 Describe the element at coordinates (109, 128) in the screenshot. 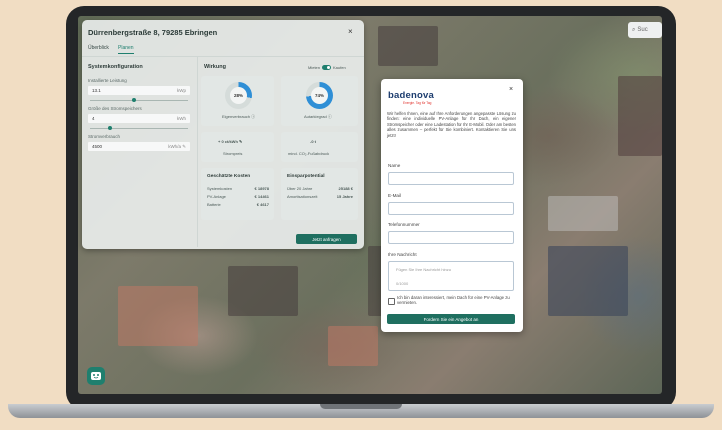

I see `storage-slider-handle` at that location.